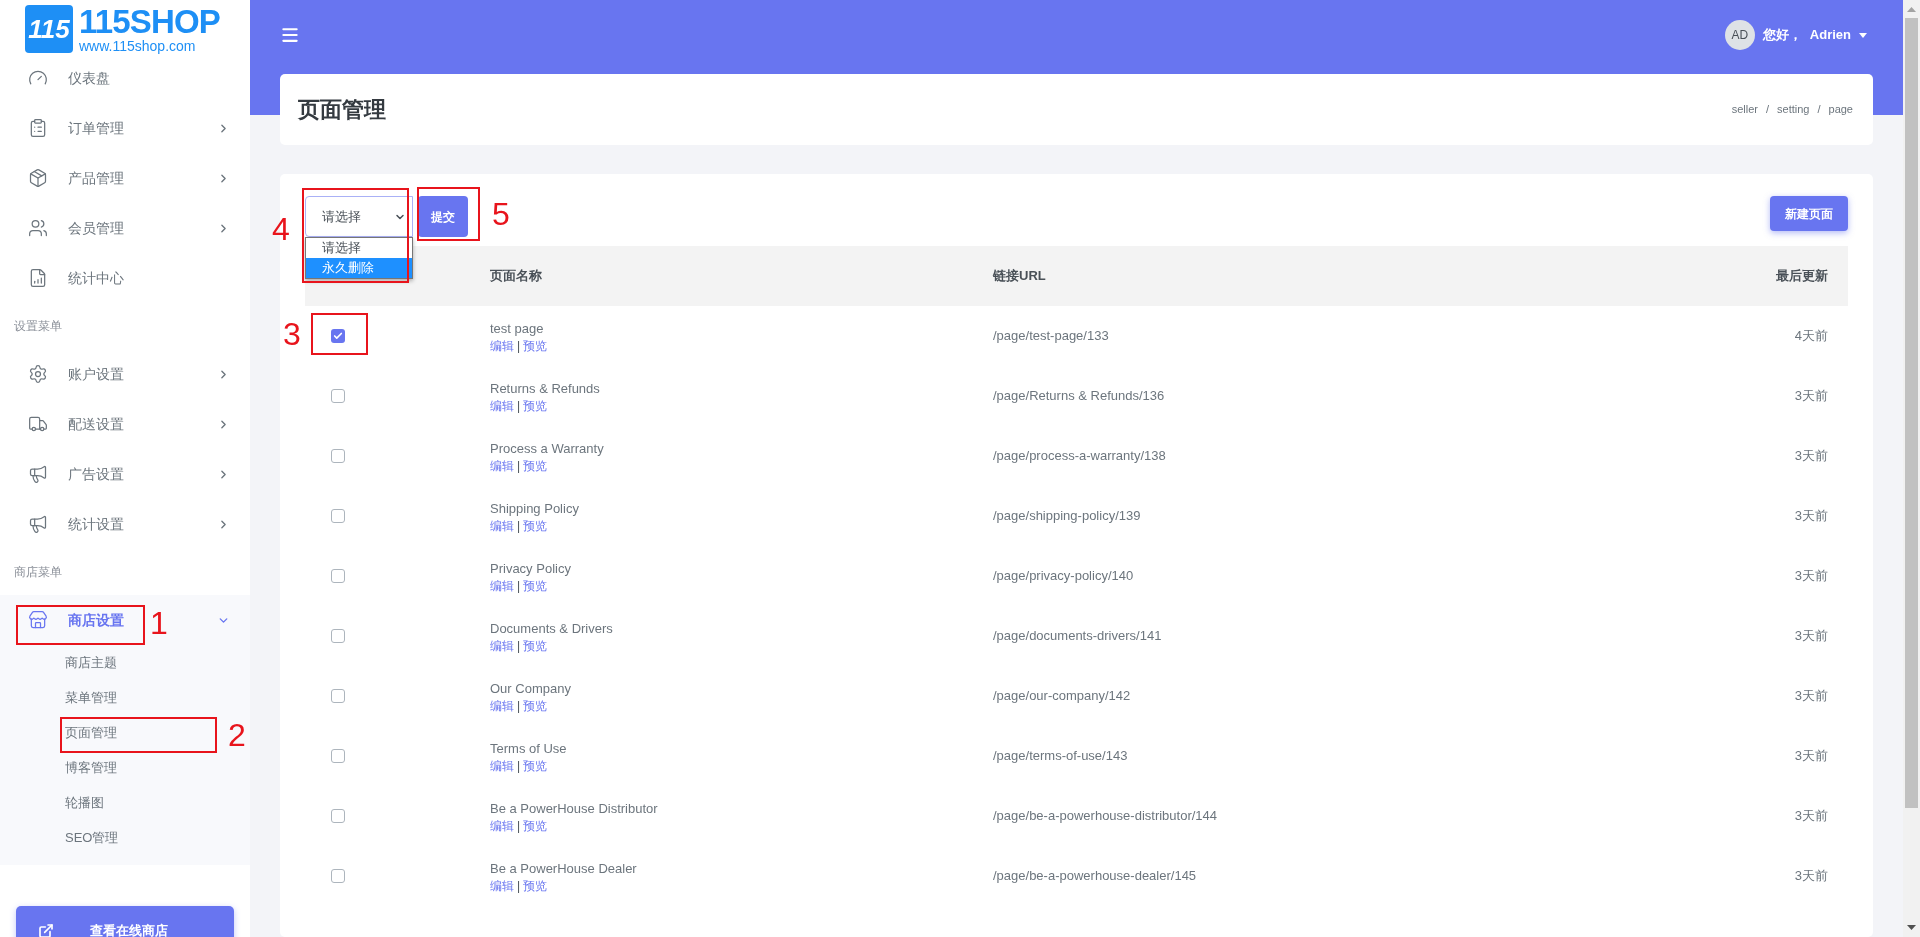 Image resolution: width=1920 pixels, height=937 pixels. What do you see at coordinates (1809, 213) in the screenshot?
I see `new-page-button: 新建页面` at bounding box center [1809, 213].